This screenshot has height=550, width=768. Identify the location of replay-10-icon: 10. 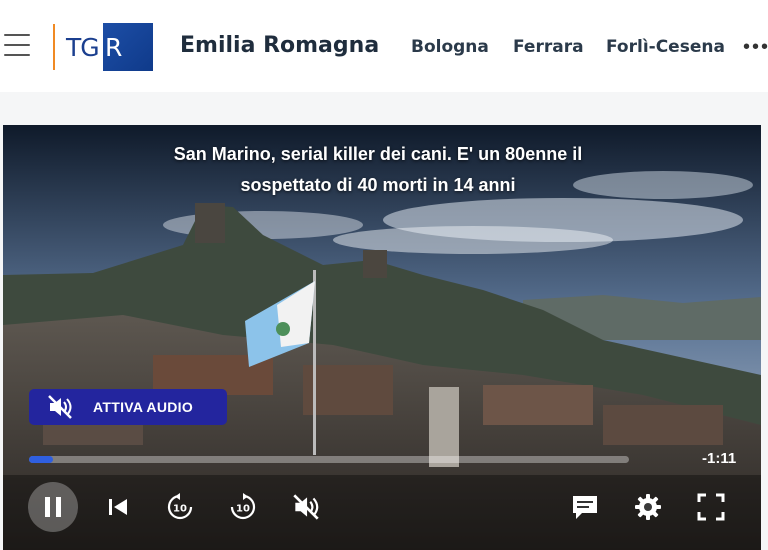
(180, 506).